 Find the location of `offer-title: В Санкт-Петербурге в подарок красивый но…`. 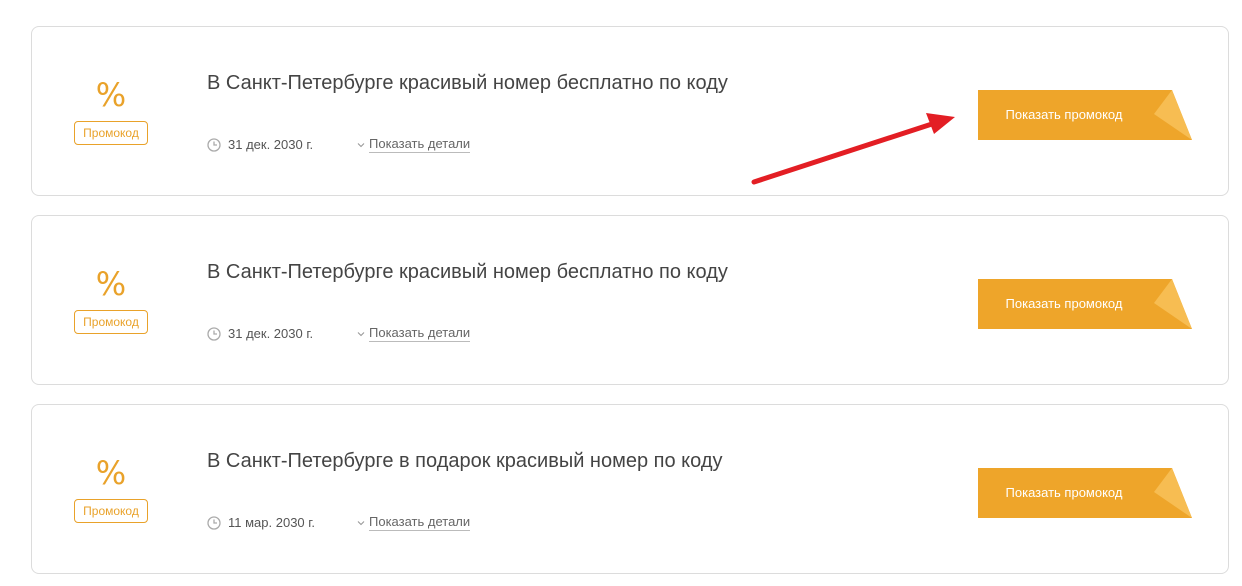

offer-title: В Санкт-Петербурге в подарок красивый но… is located at coordinates (465, 461).